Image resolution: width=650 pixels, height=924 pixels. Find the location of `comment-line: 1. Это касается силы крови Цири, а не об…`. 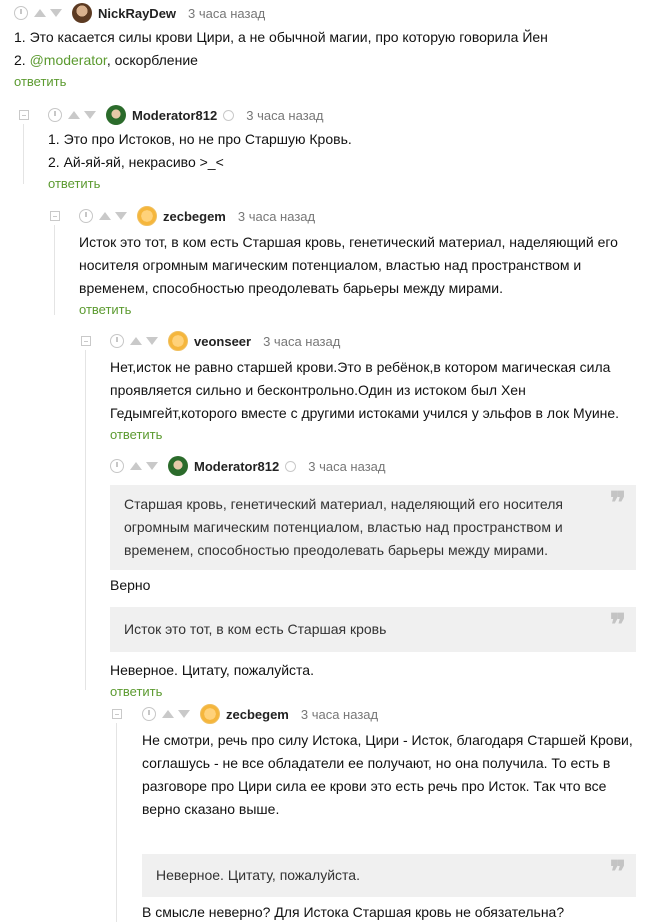

comment-line: 1. Это касается силы крови Цири, а не об… is located at coordinates (281, 37).